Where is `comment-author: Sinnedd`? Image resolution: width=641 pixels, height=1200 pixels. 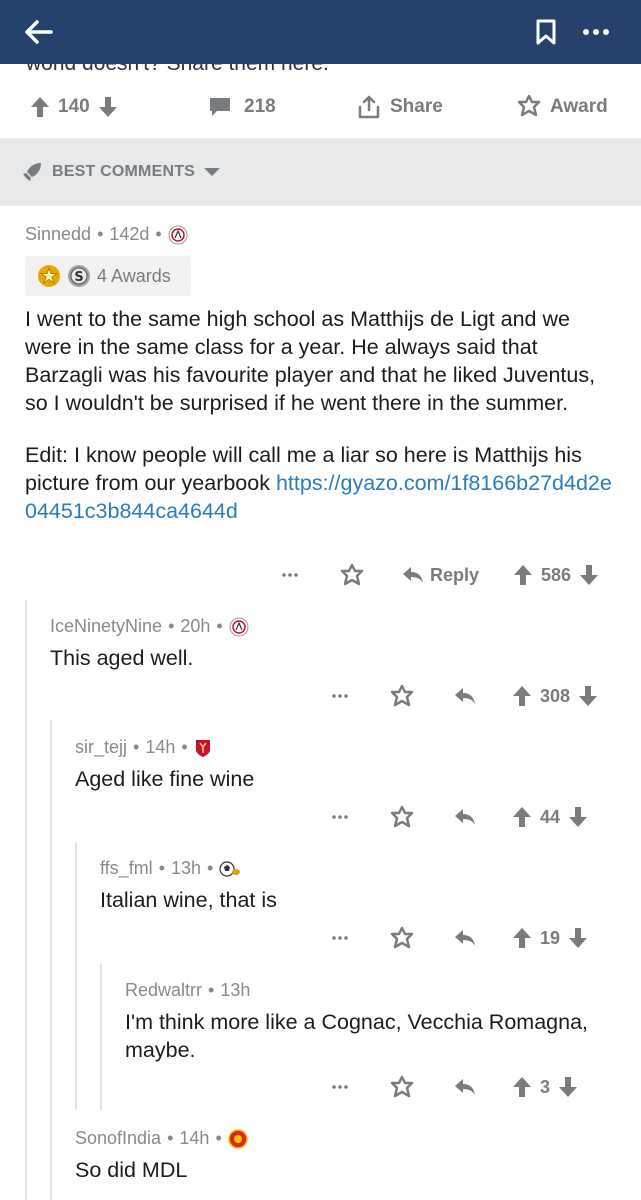
comment-author: Sinnedd is located at coordinates (58, 234).